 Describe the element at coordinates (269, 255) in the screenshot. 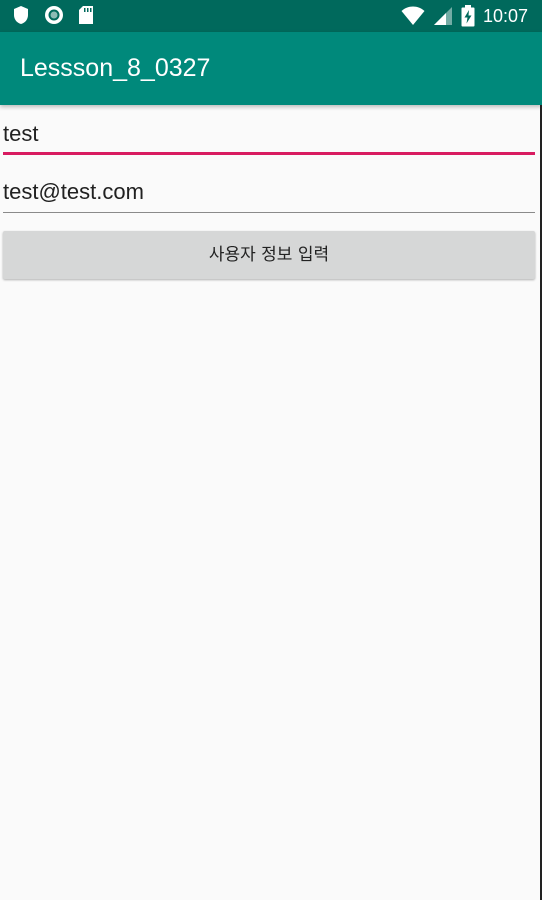

I see `submit-user-info-button: 사용자 정보 입력` at that location.